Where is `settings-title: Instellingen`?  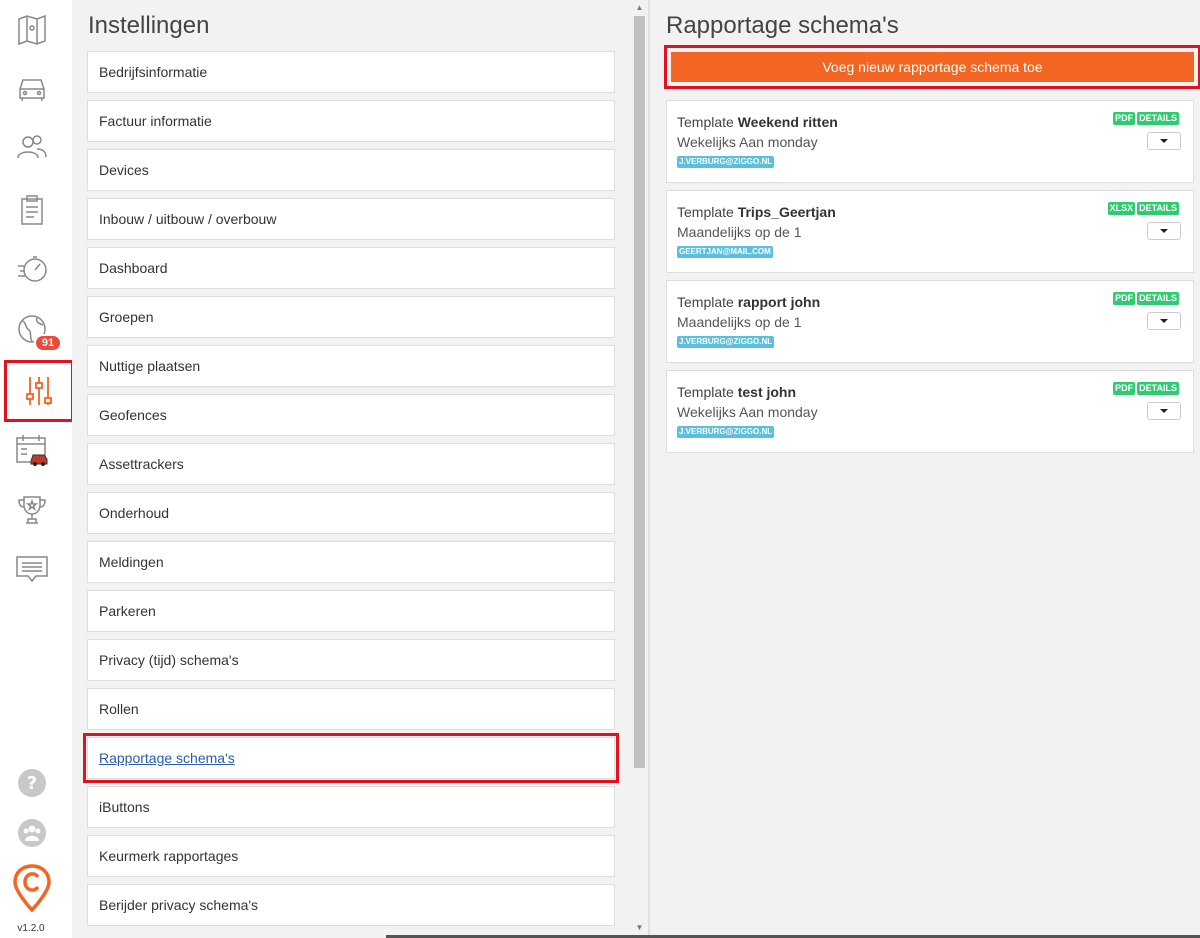
settings-title: Instellingen is located at coordinates (149, 25).